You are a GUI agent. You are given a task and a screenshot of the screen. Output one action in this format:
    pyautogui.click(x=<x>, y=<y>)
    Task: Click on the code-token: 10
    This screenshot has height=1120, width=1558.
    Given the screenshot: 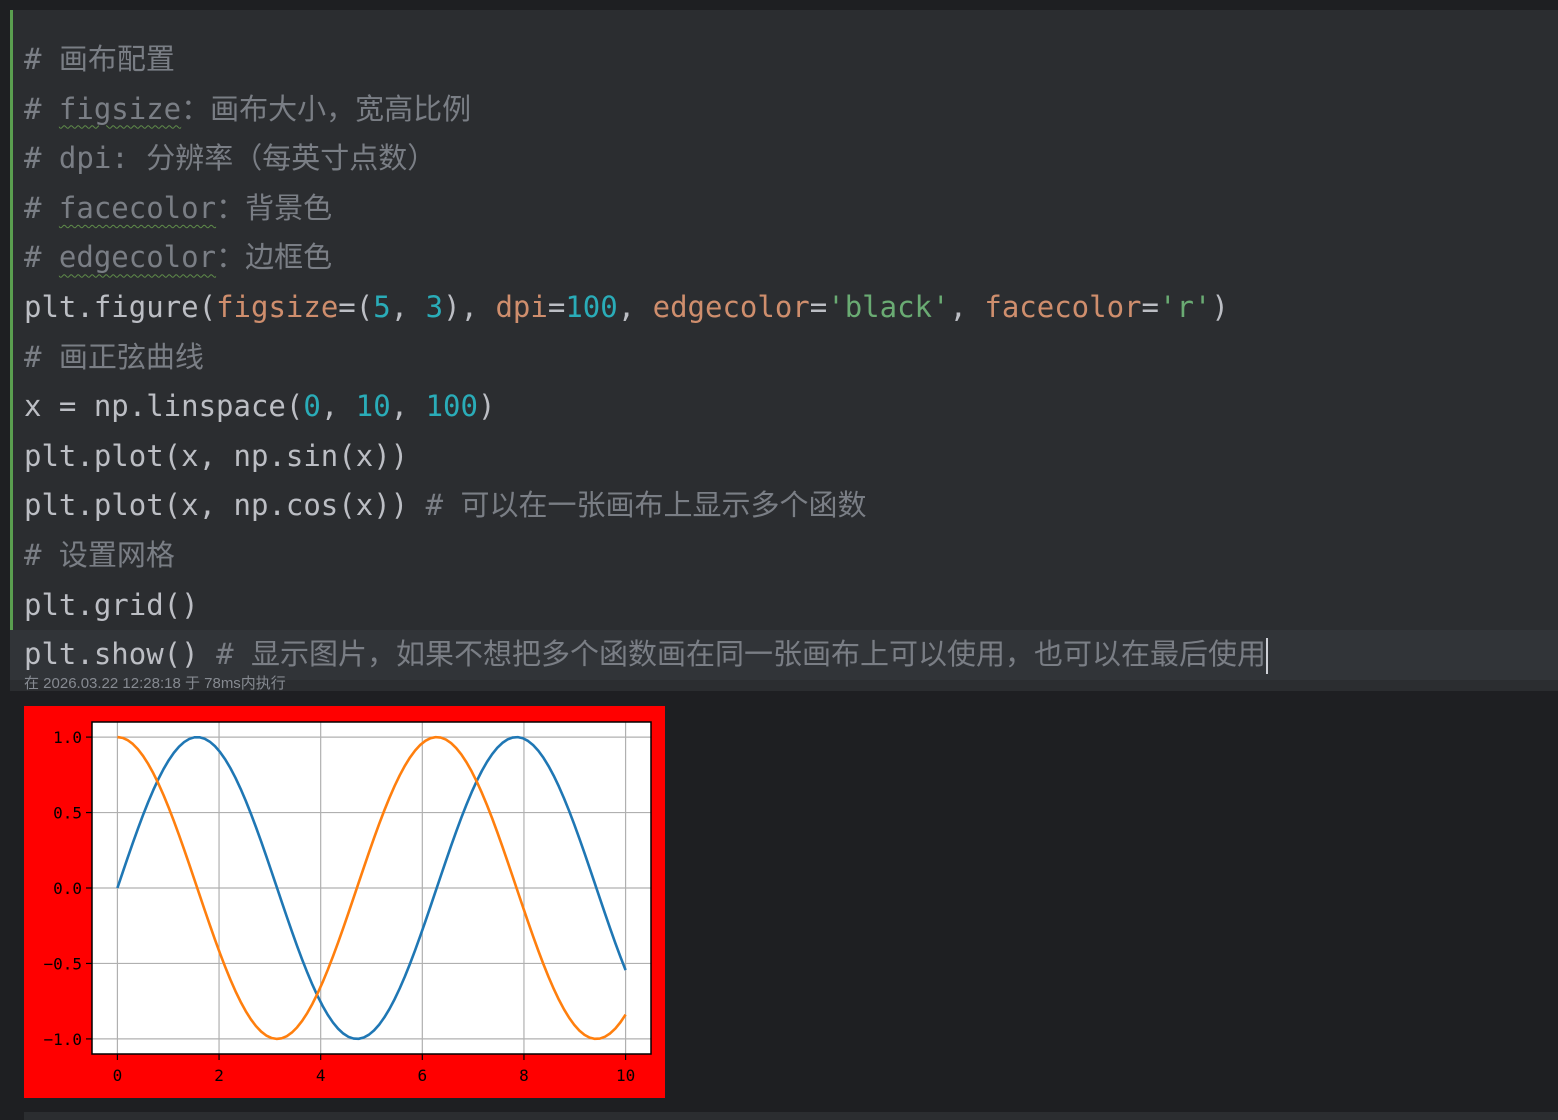 What is the action you would take?
    pyautogui.click(x=373, y=406)
    